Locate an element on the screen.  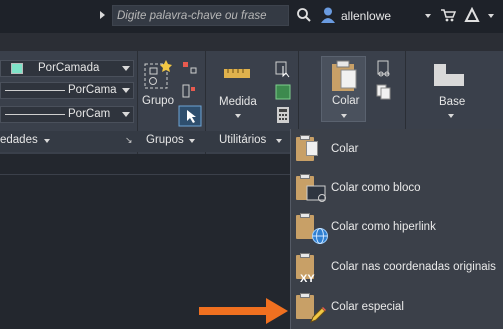
xy-icon: XY is located at coordinates (307, 279).